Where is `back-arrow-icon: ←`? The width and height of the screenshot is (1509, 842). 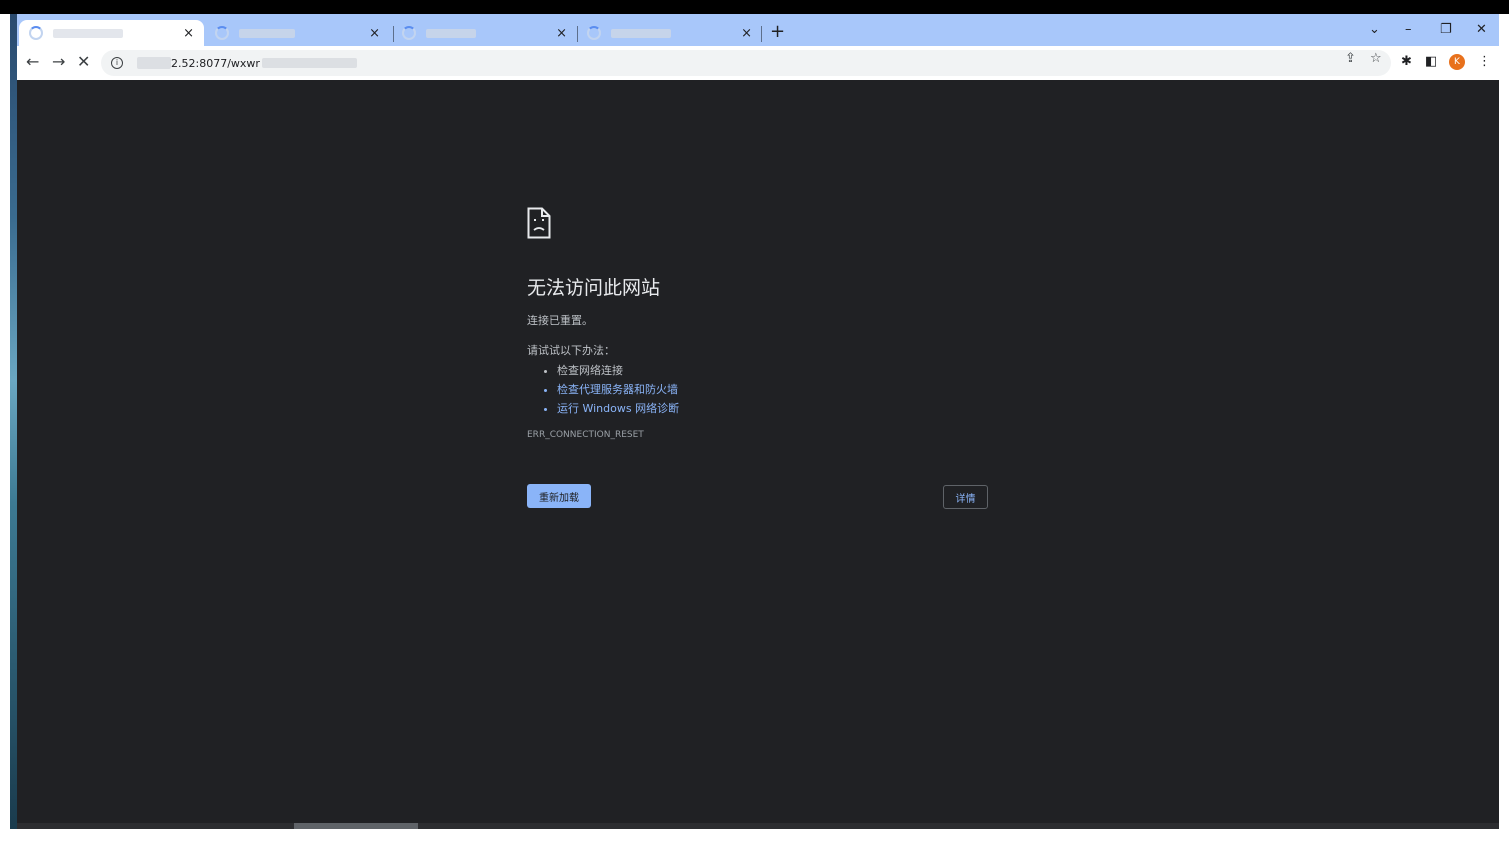 back-arrow-icon: ← is located at coordinates (32, 62).